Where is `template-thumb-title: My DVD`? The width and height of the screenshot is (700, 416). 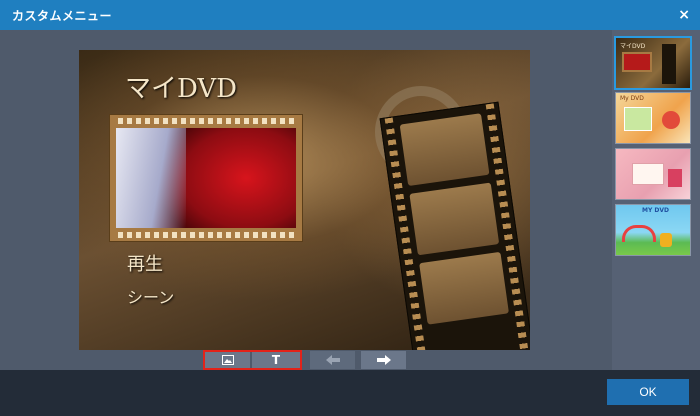
template-thumb-title: My DVD is located at coordinates (632, 98).